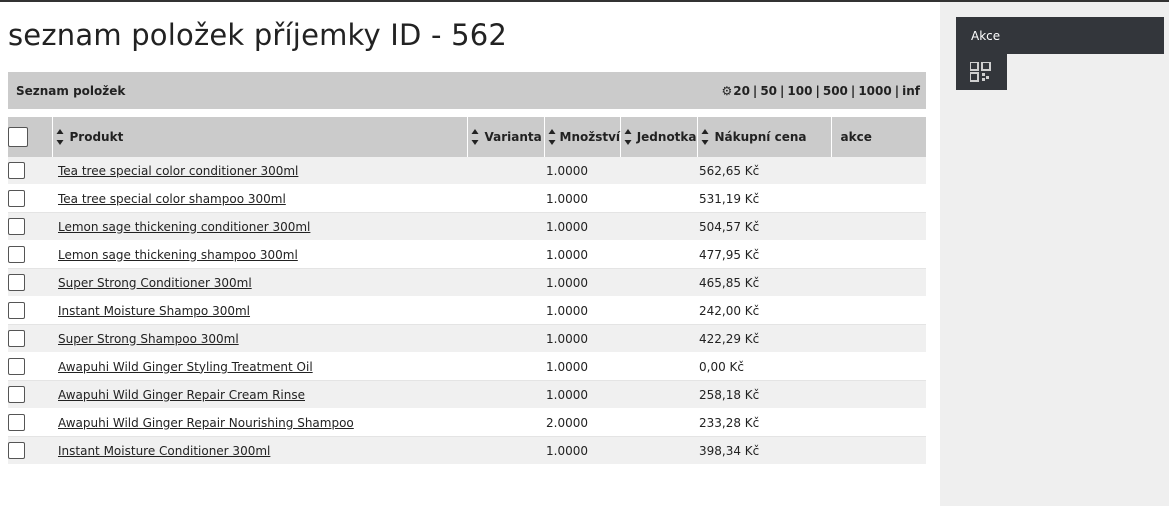 This screenshot has height=506, width=1169. What do you see at coordinates (181, 395) in the screenshot?
I see `product-link: Awapuhi Wild Ginger Repair Cream Rinse` at bounding box center [181, 395].